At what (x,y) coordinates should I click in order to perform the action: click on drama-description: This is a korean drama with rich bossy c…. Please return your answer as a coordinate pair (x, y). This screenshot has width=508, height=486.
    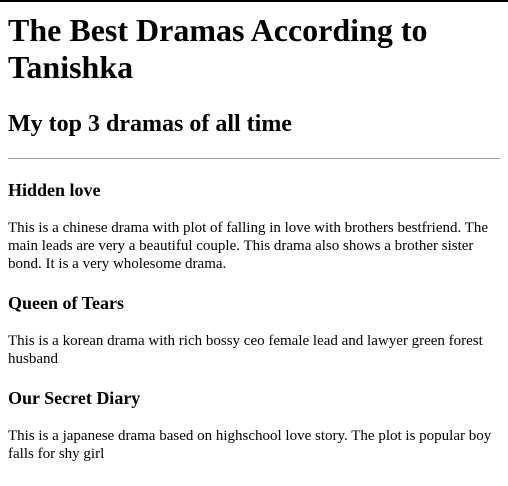
    Looking at the image, I should click on (245, 350).